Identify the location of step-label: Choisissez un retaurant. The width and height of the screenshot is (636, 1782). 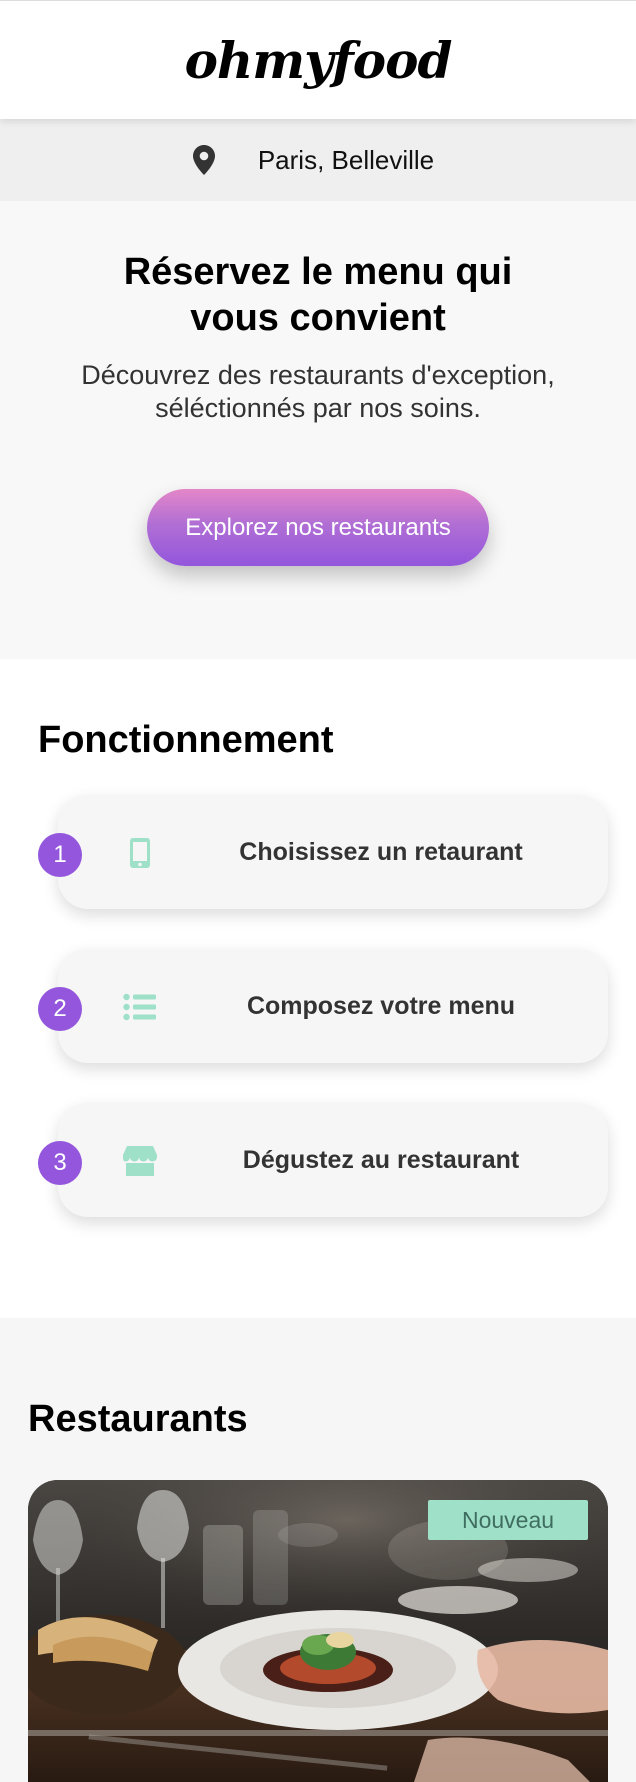
(381, 851).